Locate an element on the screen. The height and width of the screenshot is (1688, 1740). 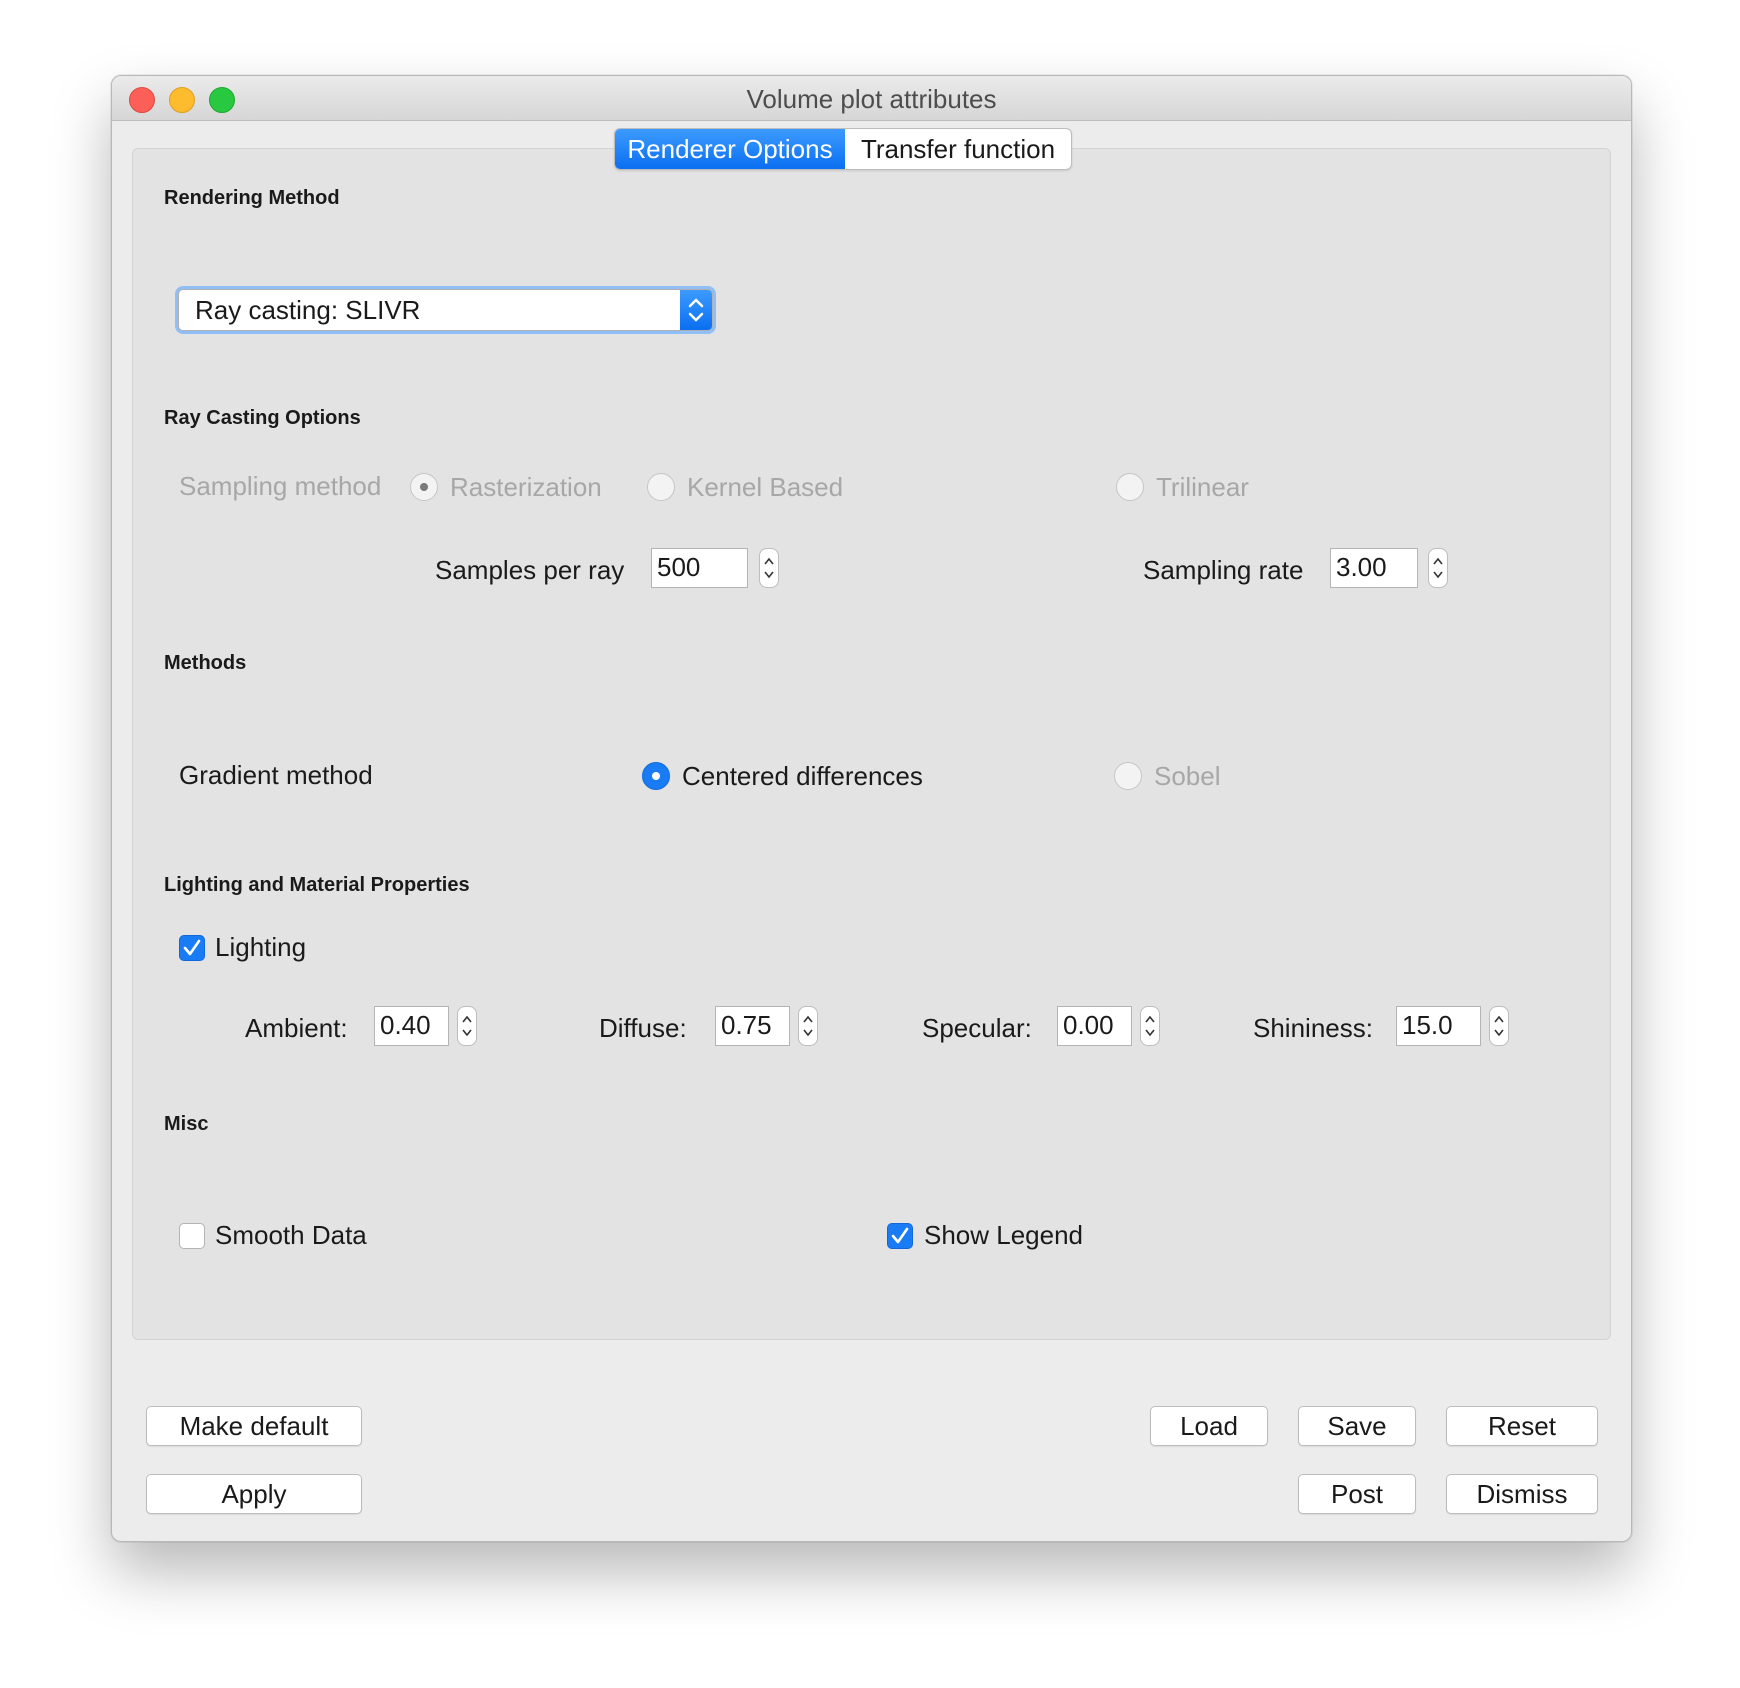
save-button: Save is located at coordinates (1357, 1426).